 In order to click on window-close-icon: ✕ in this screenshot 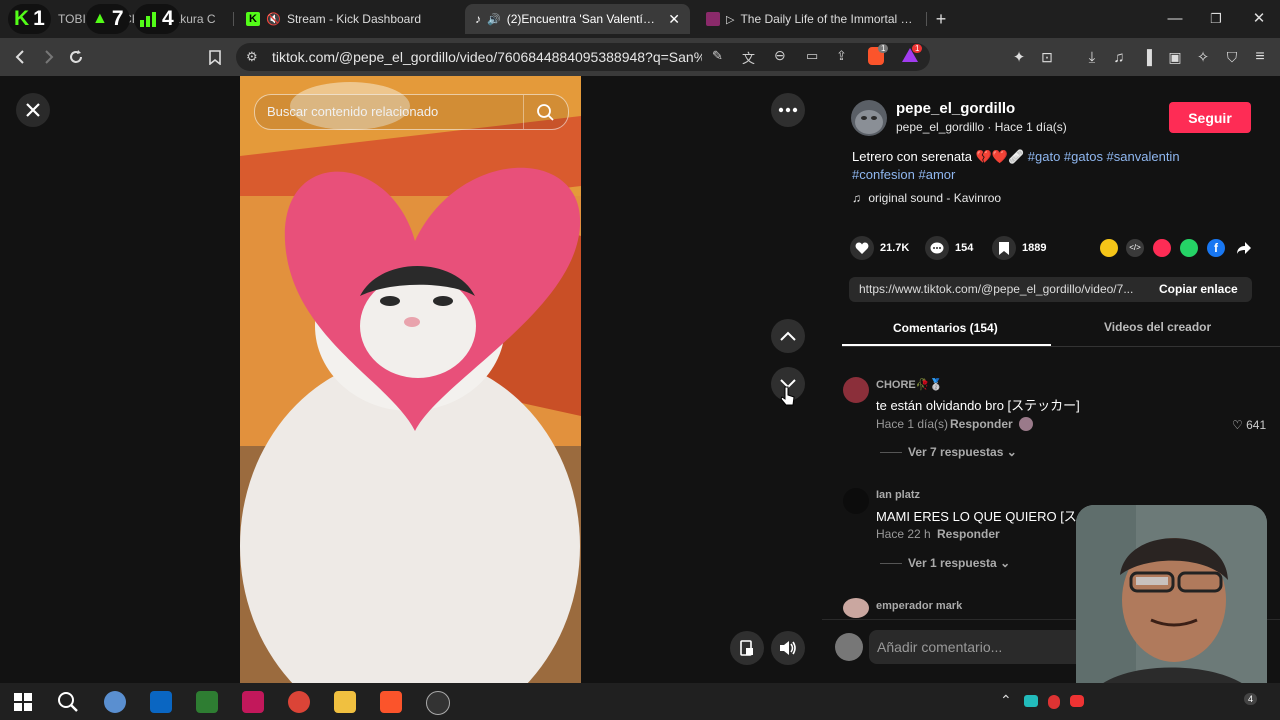, I will do `click(1259, 19)`.